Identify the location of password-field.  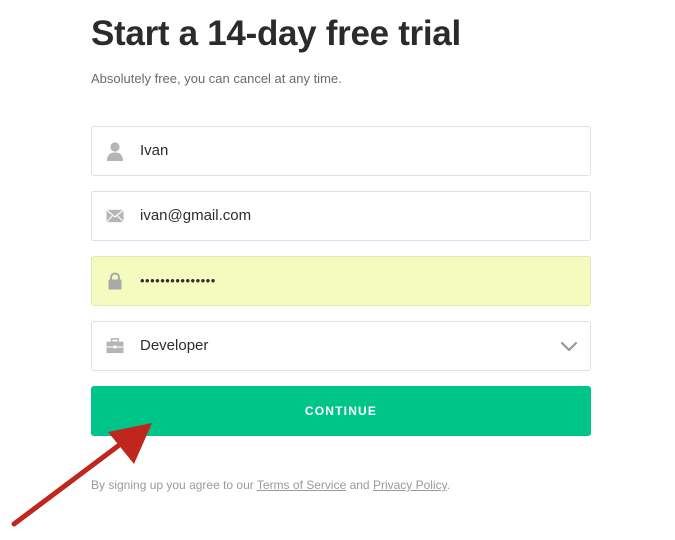
(341, 281).